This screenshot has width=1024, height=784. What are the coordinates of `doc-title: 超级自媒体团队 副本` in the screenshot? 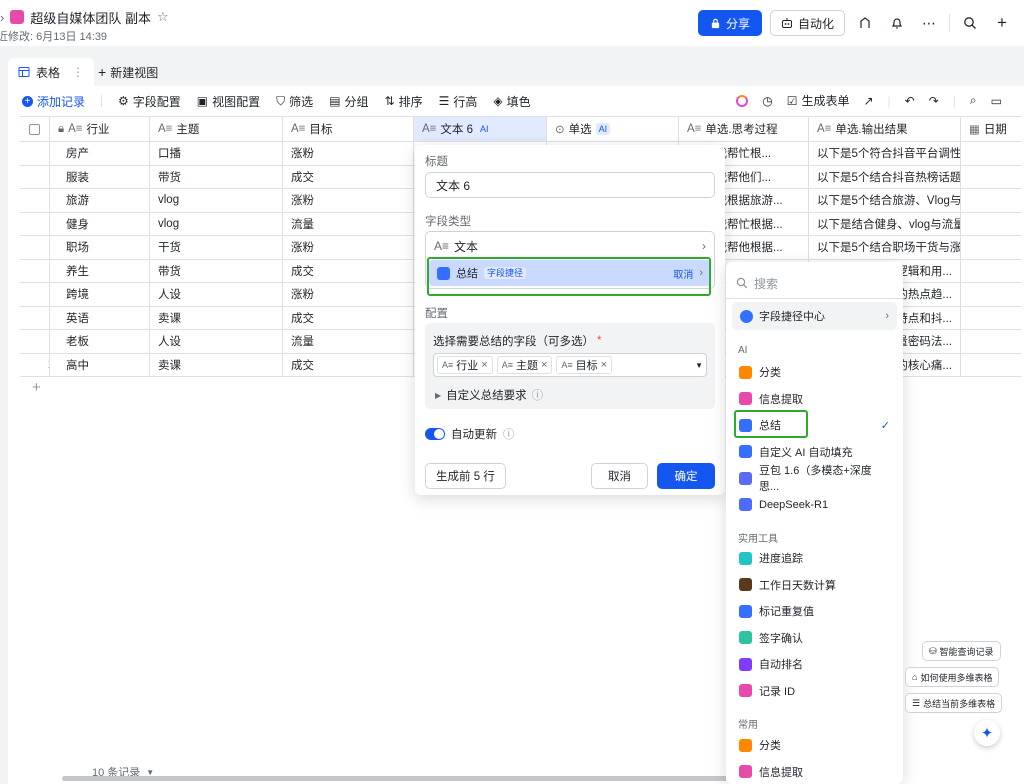 It's located at (90, 17).